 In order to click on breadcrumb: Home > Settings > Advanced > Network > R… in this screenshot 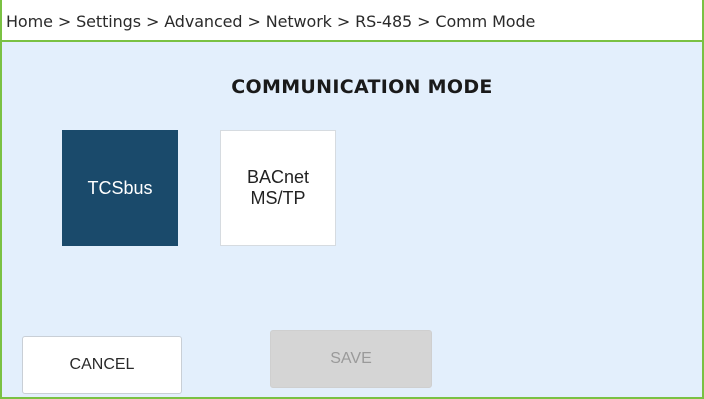, I will do `click(270, 21)`.